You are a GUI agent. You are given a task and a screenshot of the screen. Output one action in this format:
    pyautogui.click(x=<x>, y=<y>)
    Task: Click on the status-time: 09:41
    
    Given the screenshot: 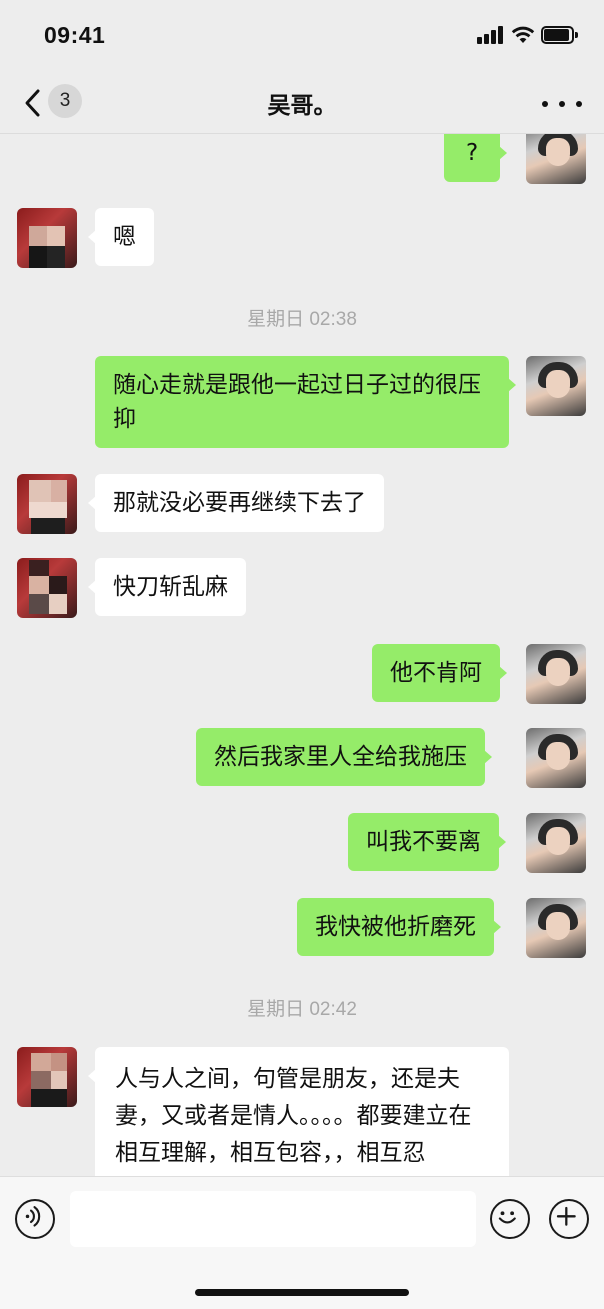 What is the action you would take?
    pyautogui.click(x=75, y=35)
    